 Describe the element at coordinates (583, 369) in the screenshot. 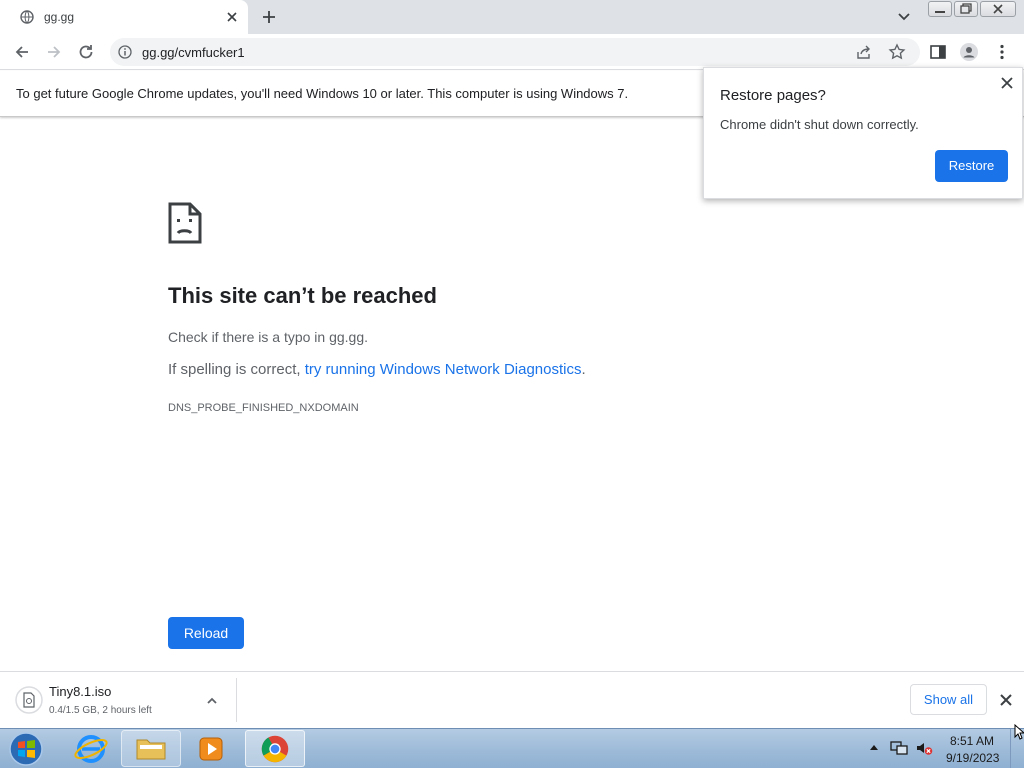

I see `diagnostics-suffix: .` at that location.